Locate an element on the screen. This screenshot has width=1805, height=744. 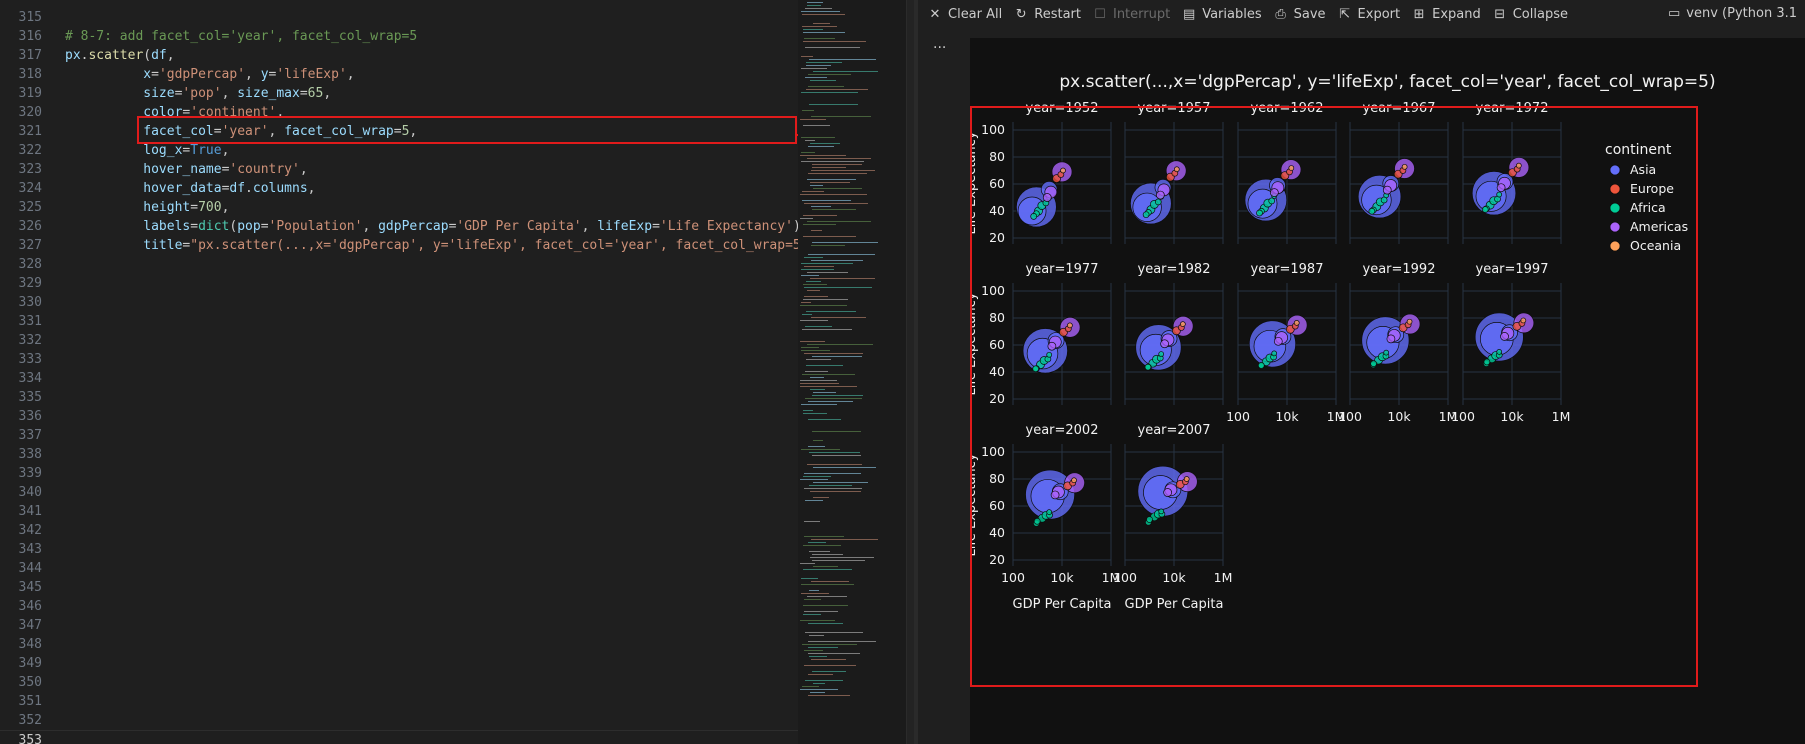
line-number: 352 is located at coordinates (30, 720).